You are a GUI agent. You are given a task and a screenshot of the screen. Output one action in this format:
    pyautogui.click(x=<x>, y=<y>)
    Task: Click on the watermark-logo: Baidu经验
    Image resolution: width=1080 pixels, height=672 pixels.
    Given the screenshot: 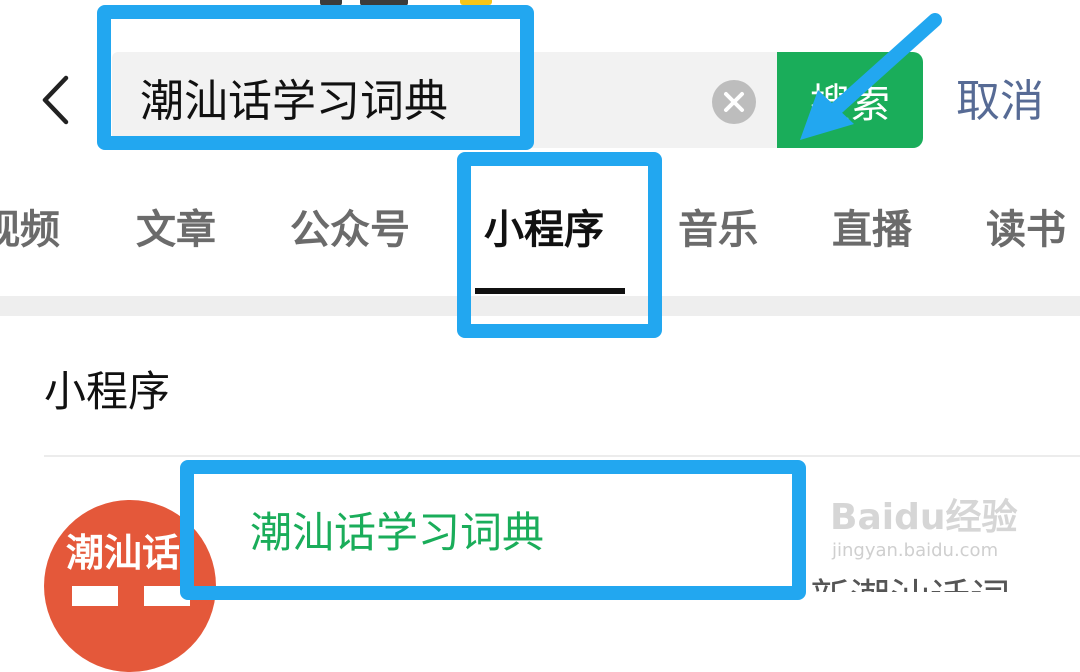 What is the action you would take?
    pyautogui.click(x=924, y=517)
    